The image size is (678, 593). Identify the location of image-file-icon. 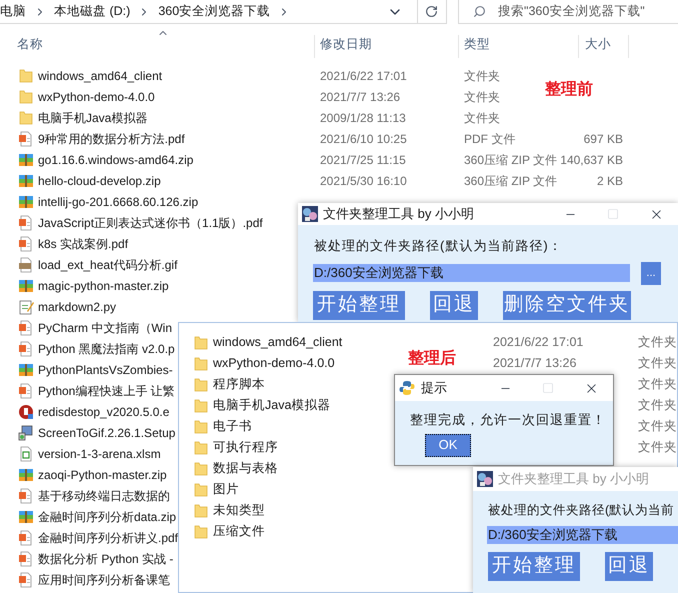
(26, 264).